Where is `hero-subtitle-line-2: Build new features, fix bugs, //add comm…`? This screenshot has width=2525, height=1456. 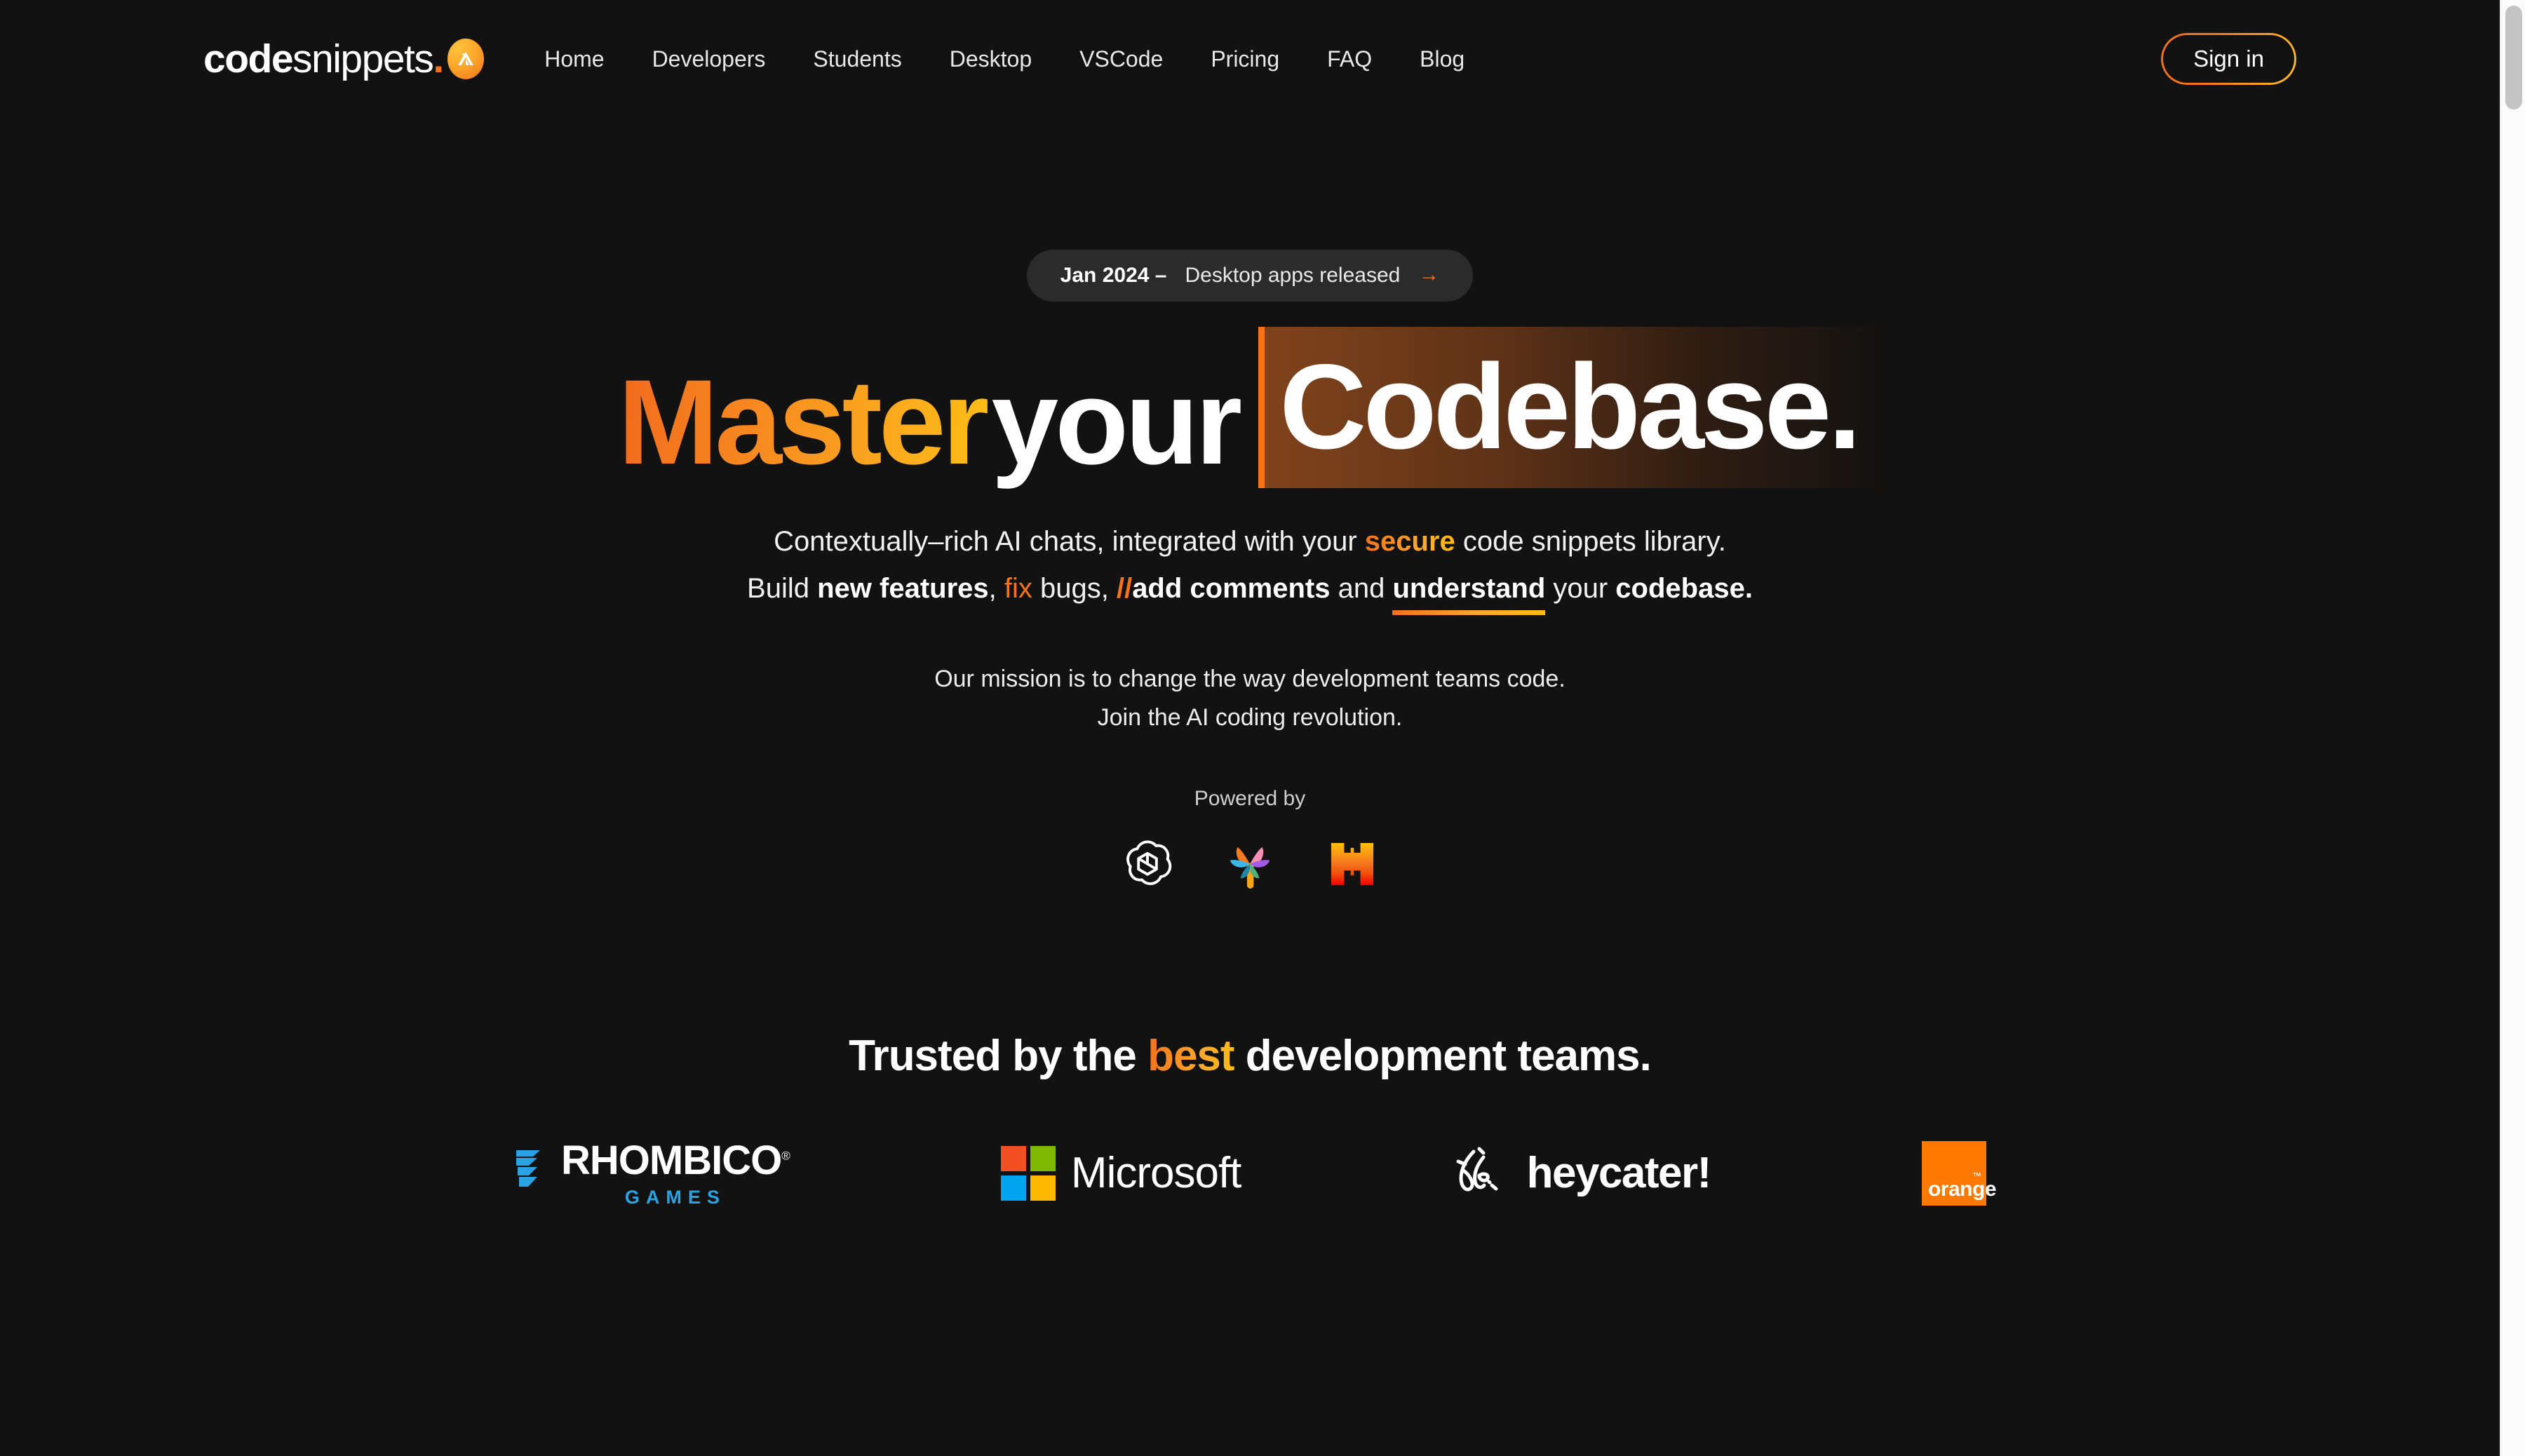 hero-subtitle-line-2: Build new features, fix bugs, //add comm… is located at coordinates (1250, 591).